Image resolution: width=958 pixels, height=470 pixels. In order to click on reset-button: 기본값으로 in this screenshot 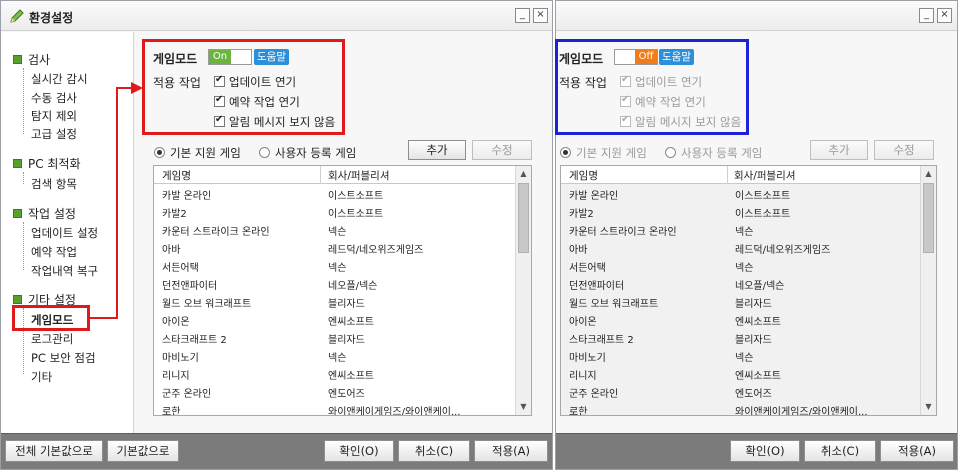, I will do `click(143, 451)`.